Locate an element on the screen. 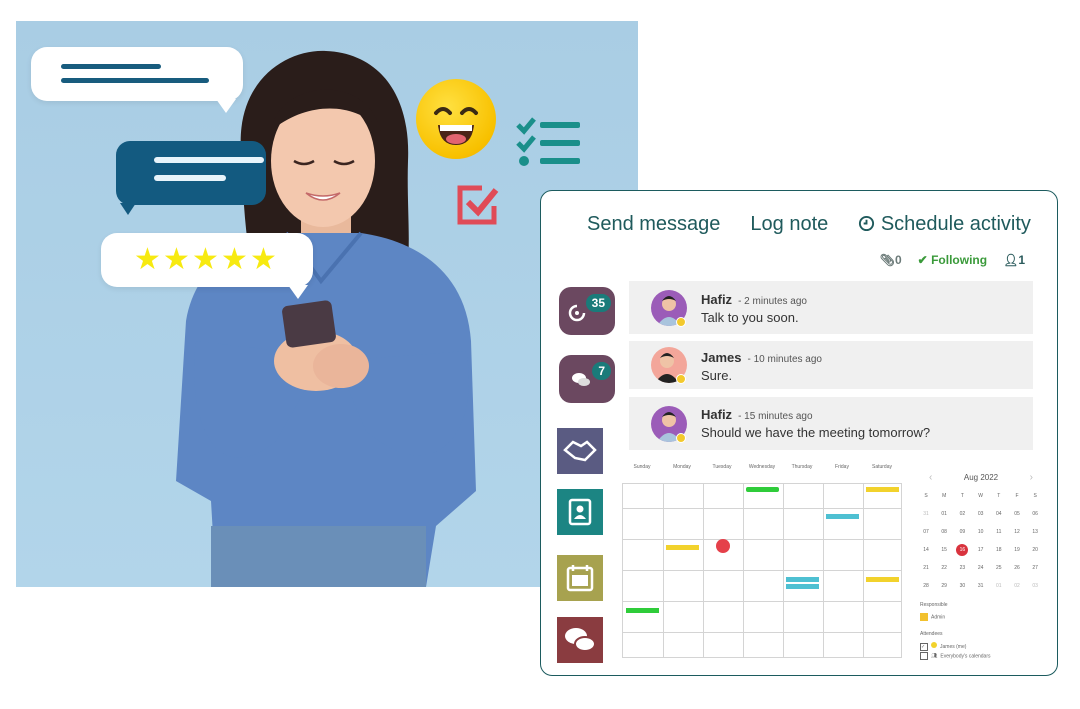 The width and height of the screenshot is (1080, 709). mini-day-initial: T is located at coordinates (999, 496).